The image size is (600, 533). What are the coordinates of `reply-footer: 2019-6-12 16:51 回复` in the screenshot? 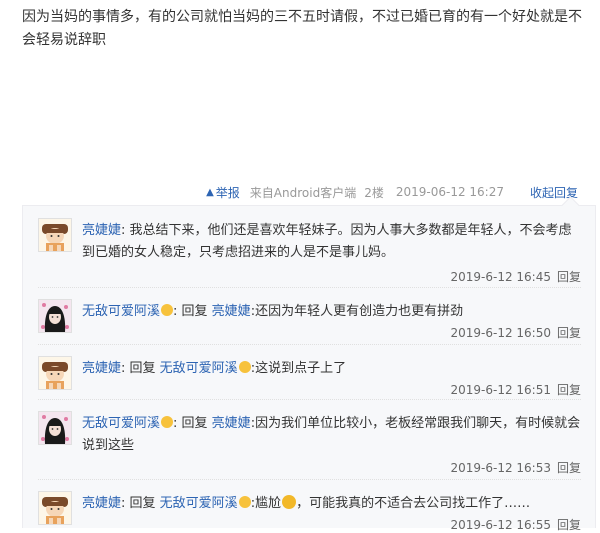 It's located at (515, 389).